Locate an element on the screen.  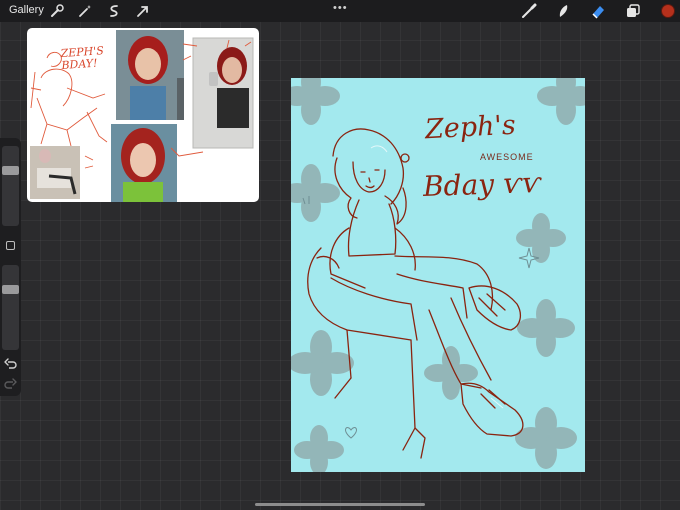
gallery-button: Gallery is located at coordinates (26, 10).